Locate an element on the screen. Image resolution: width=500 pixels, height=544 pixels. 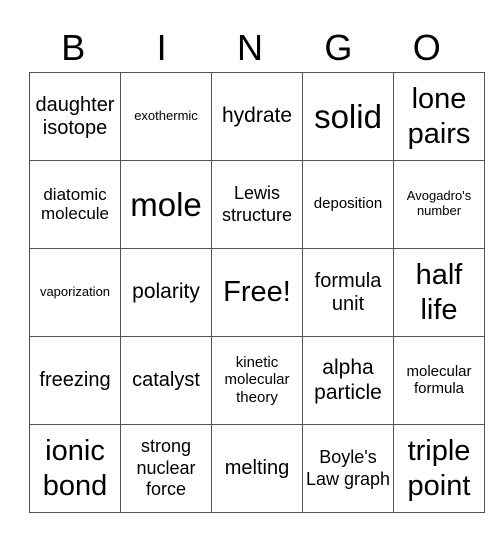
header-letter-o: O is located at coordinates (426, 47).